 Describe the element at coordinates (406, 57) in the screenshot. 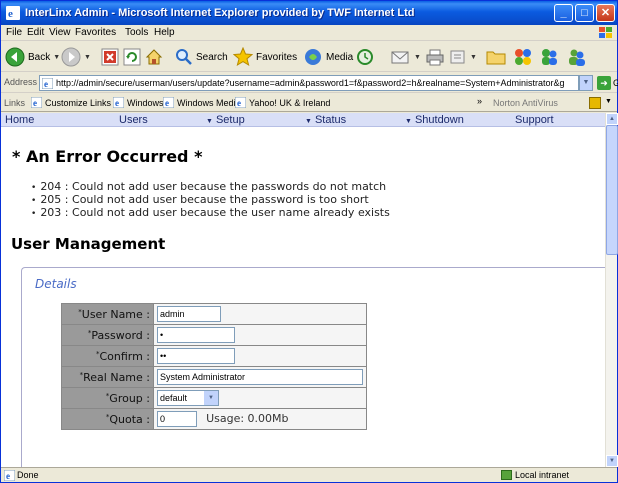

I see `mail-button: ▼` at that location.